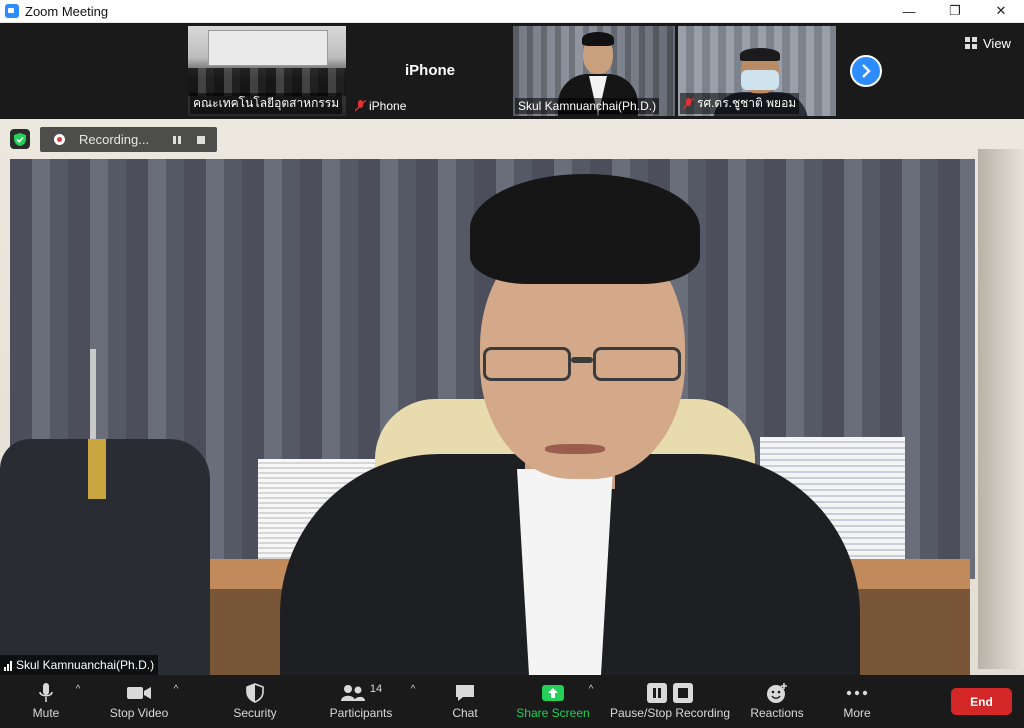  What do you see at coordinates (553, 693) in the screenshot?
I see `share-screen-icon` at bounding box center [553, 693].